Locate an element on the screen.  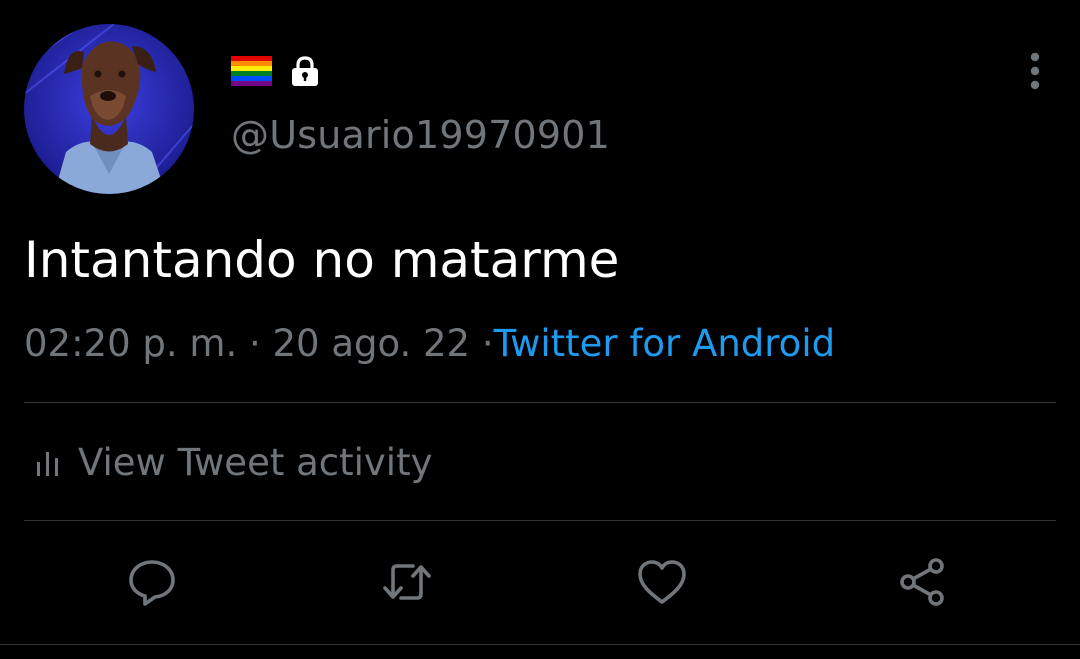
tweet-source-link: Twitter for Android is located at coordinates (664, 343).